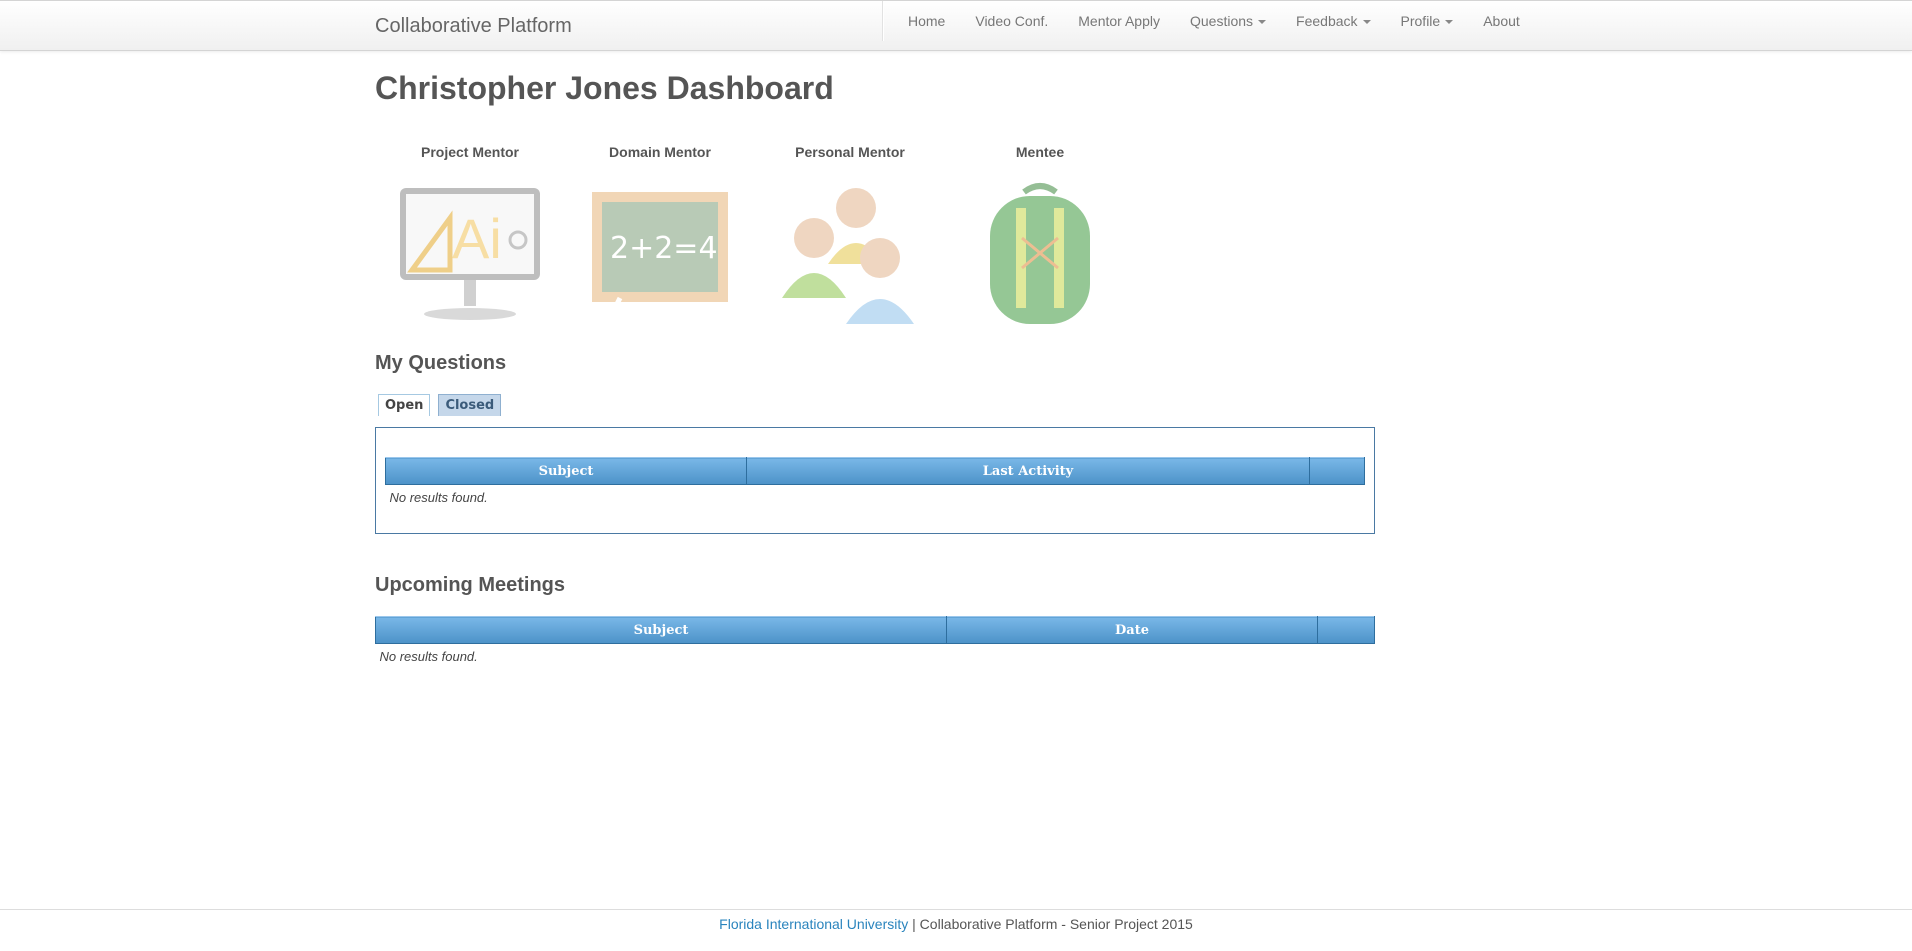  I want to click on meetings-table: Subject Date No results found., so click(875, 642).